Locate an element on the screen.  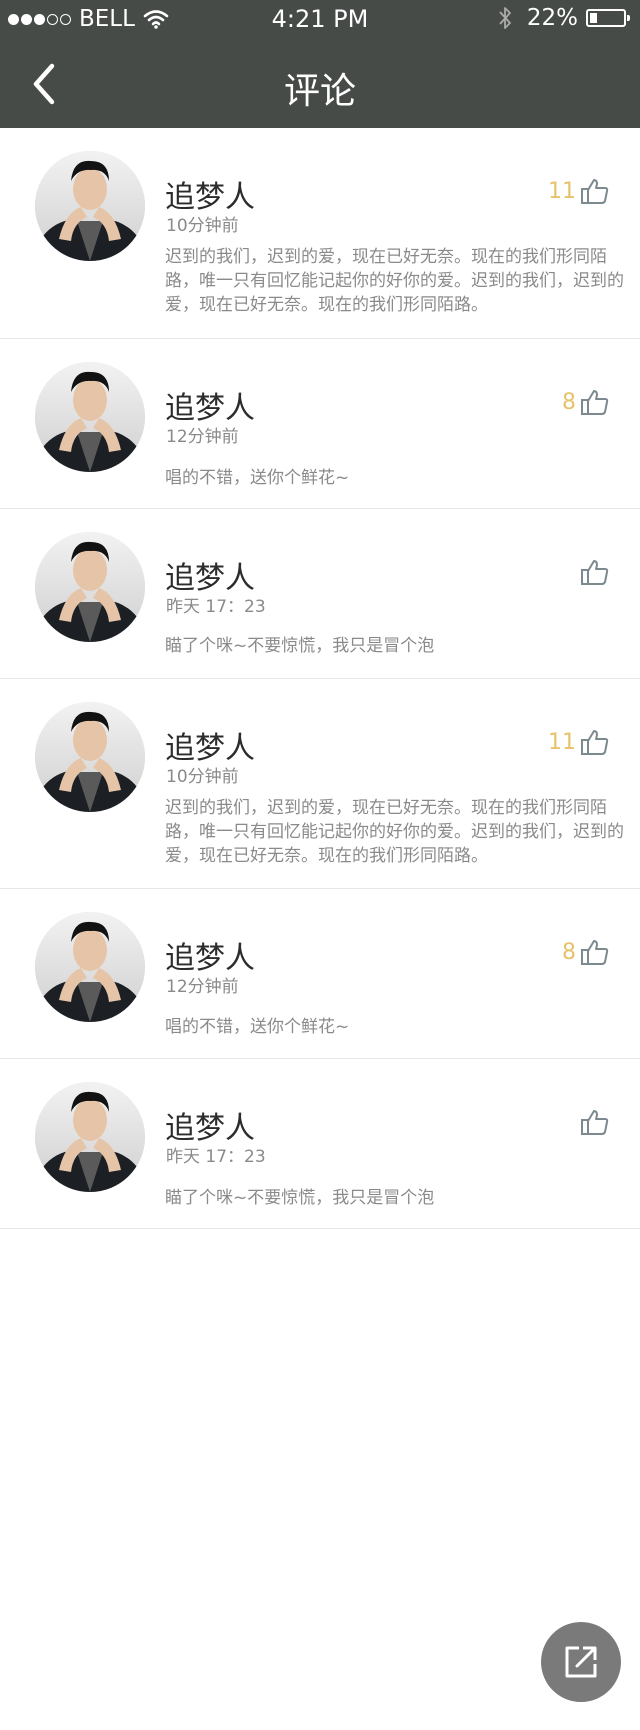
status-bar: BELL 4:21 PM 22% is located at coordinates (320, 20).